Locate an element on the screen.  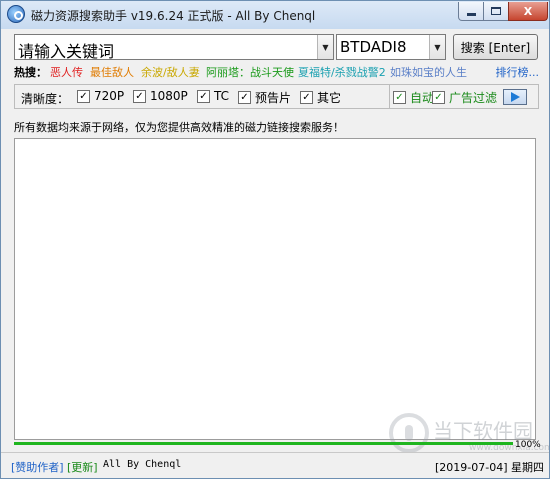
checkbox-auto: ✓ 自动 is located at coordinates (413, 97).